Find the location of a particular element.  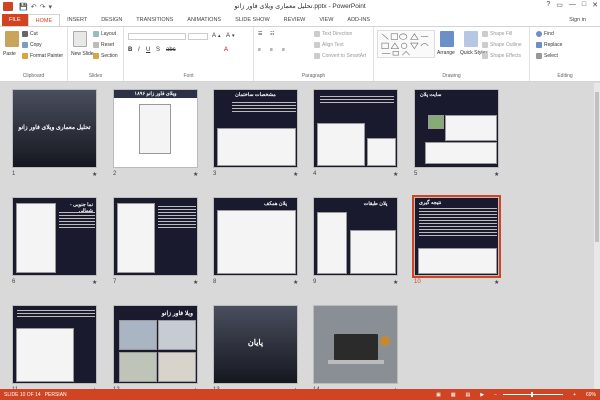

align-left-icon: ≡ is located at coordinates (259, 50).